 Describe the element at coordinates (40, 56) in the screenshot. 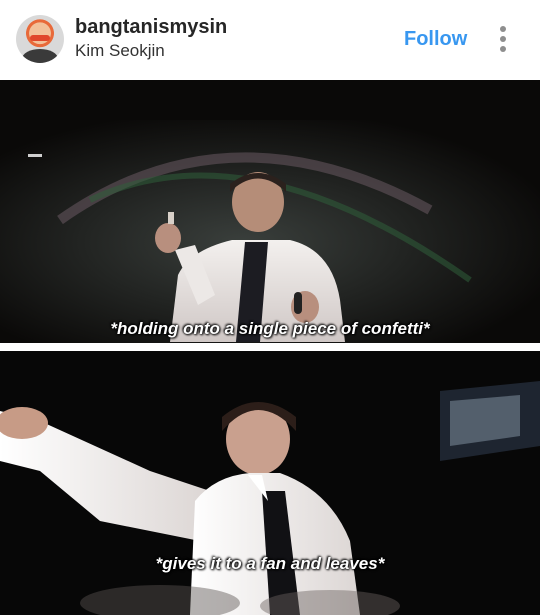

I see `avatar-body` at that location.